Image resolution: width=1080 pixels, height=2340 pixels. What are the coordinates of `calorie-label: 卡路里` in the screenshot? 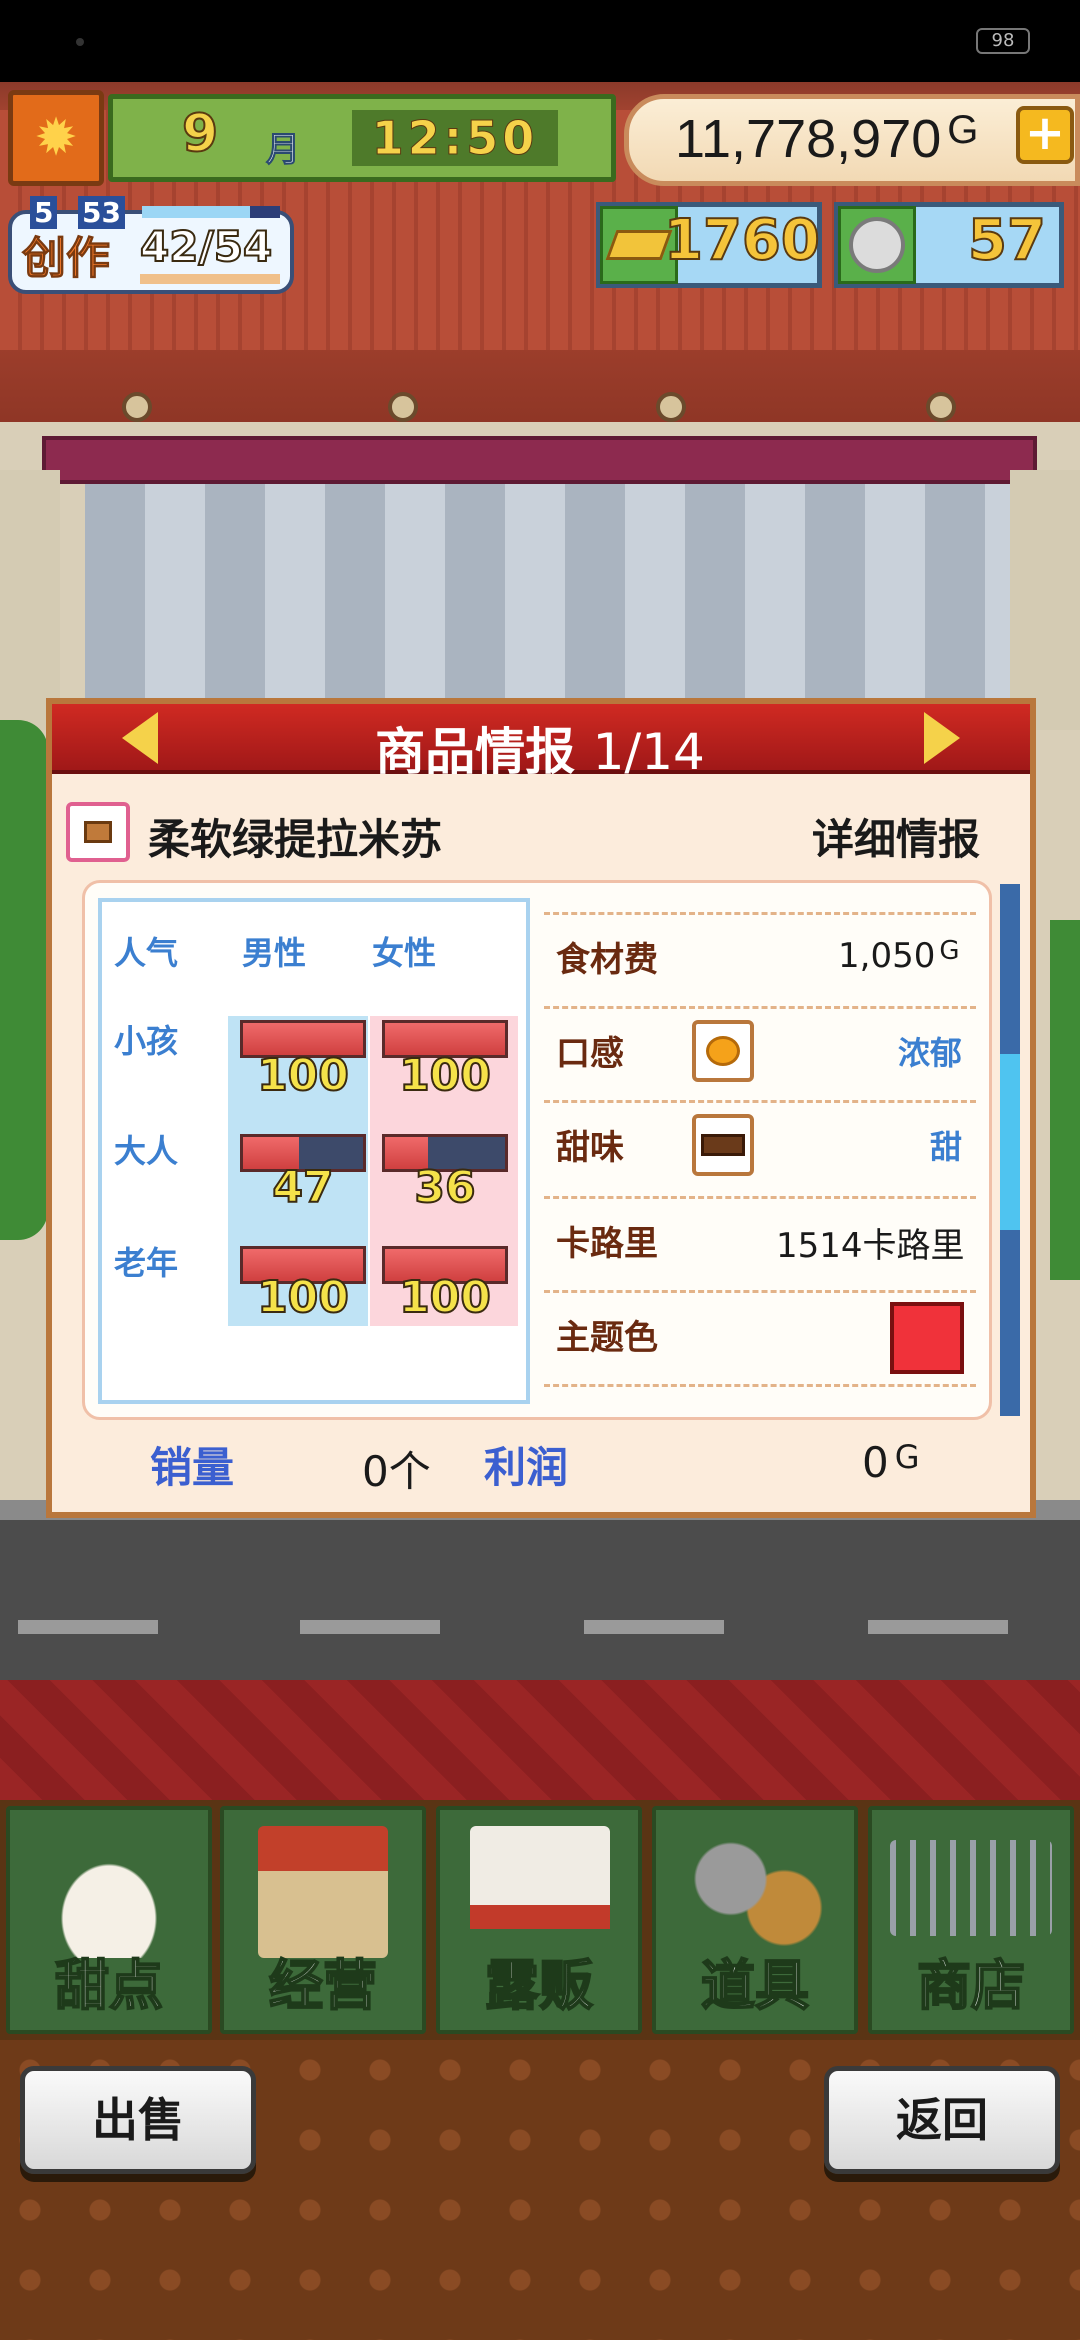 It's located at (607, 1244).